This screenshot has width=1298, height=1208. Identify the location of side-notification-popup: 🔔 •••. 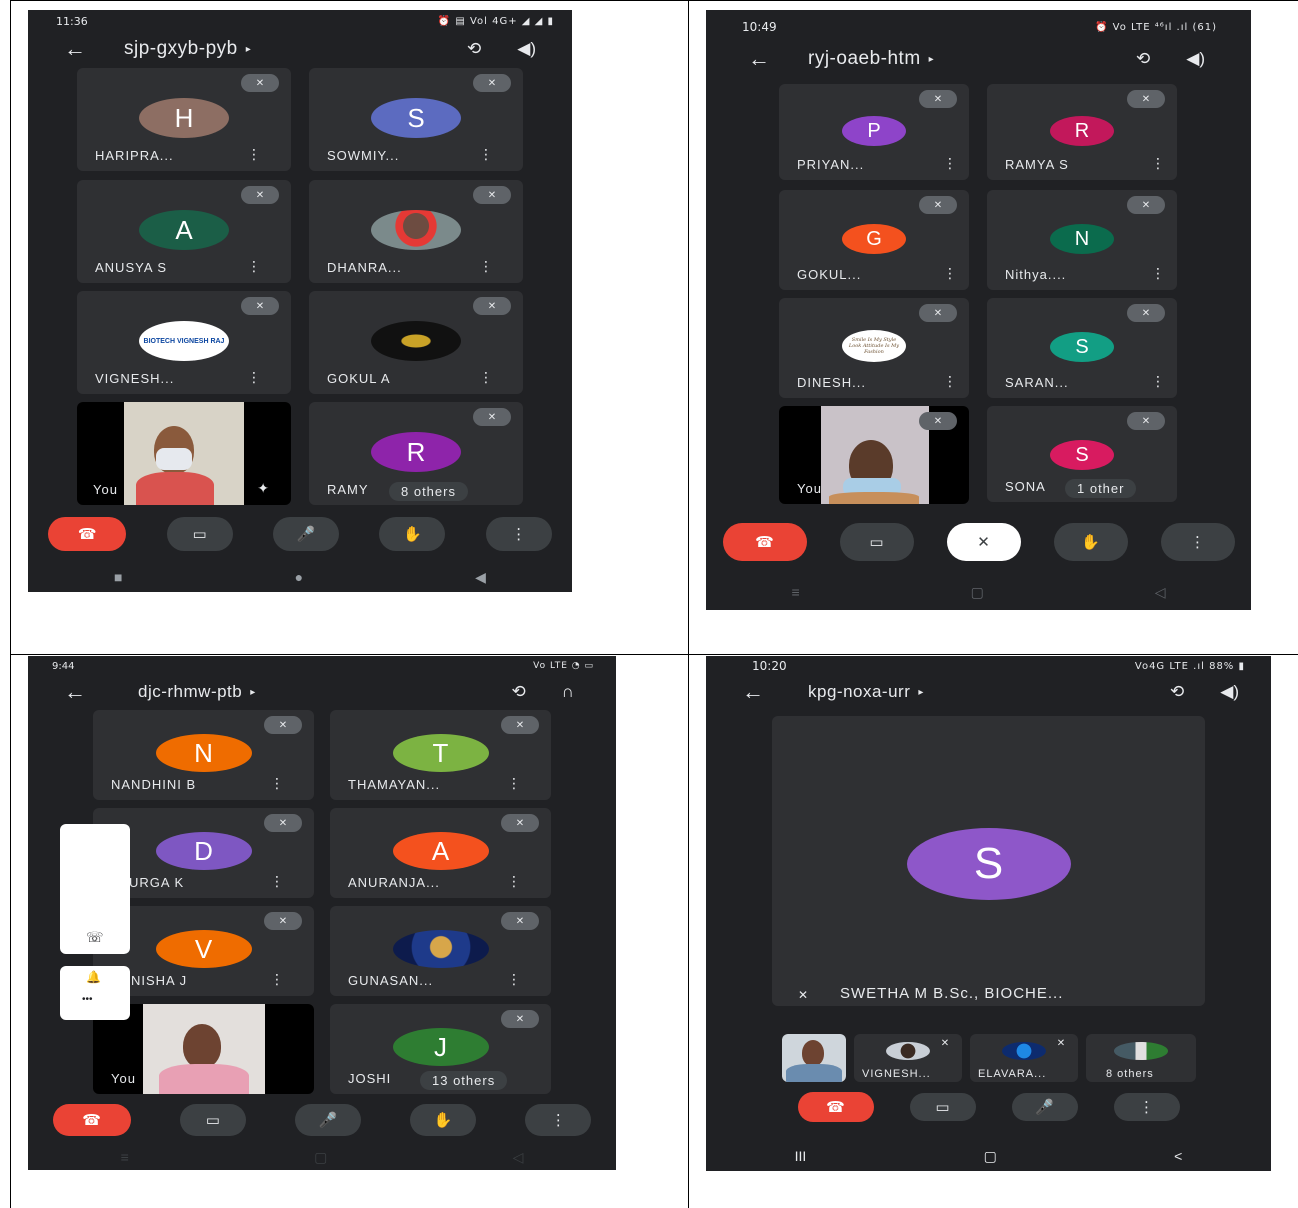
(95, 993).